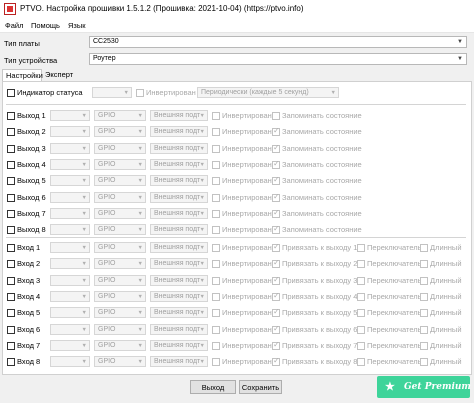  I want to click on output-5-inverted-checkbox, so click(216, 181).